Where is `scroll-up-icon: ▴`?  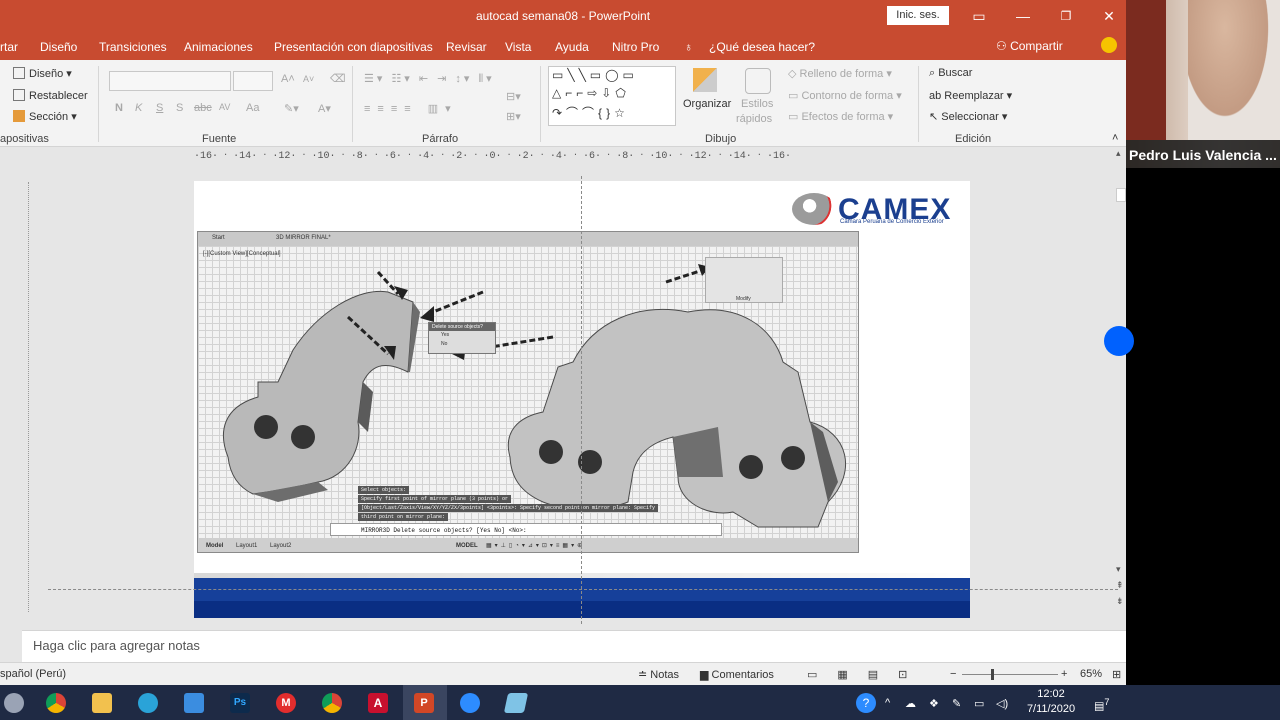 scroll-up-icon: ▴ is located at coordinates (1121, 154).